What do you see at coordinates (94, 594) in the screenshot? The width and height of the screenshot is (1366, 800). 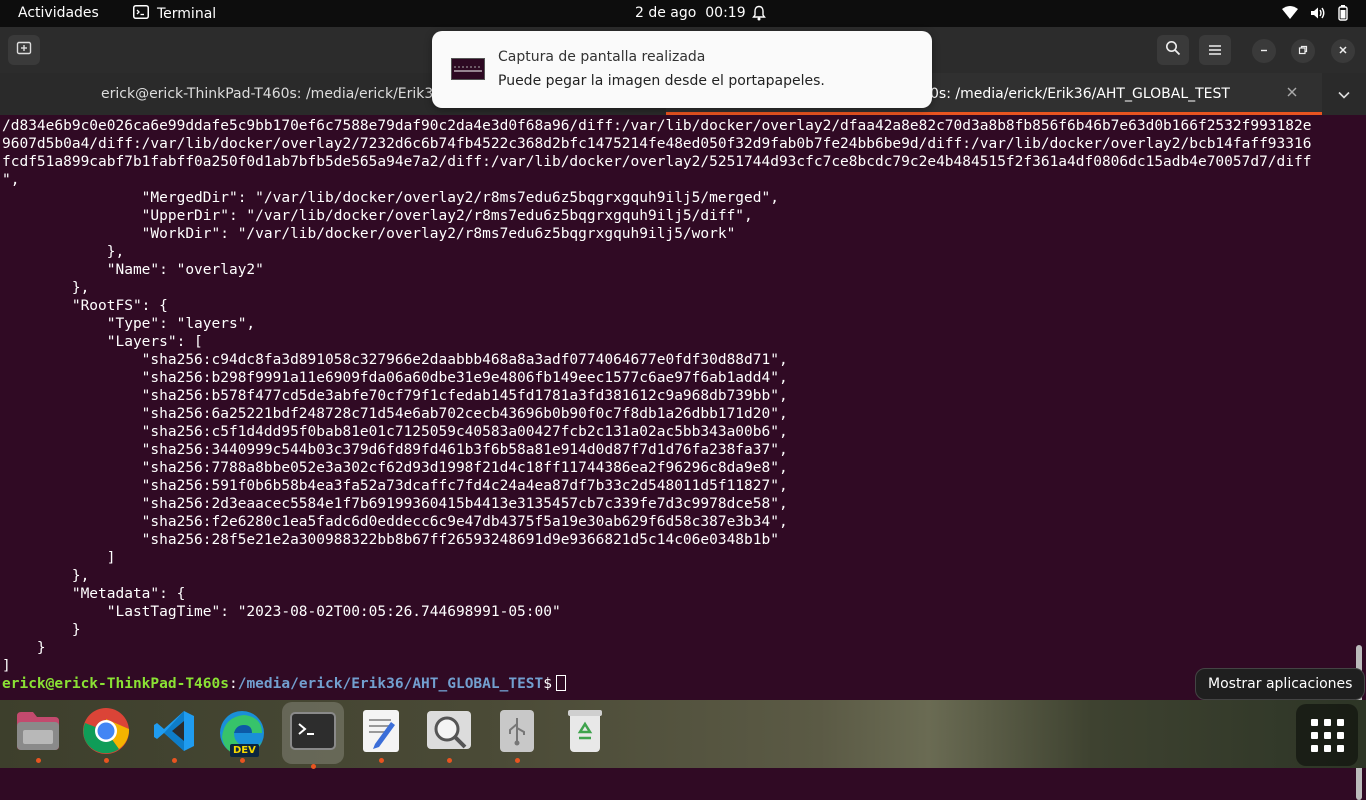 I see `terminal-line: "Metadata": {` at bounding box center [94, 594].